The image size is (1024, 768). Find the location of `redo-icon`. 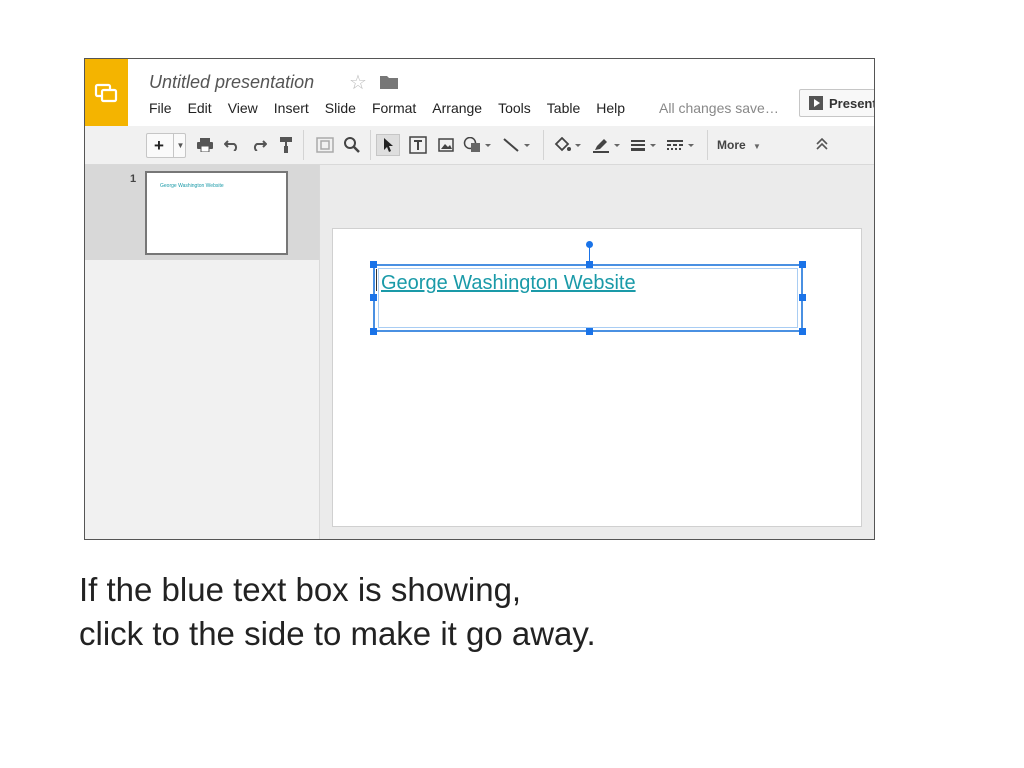

redo-icon is located at coordinates (259, 145).